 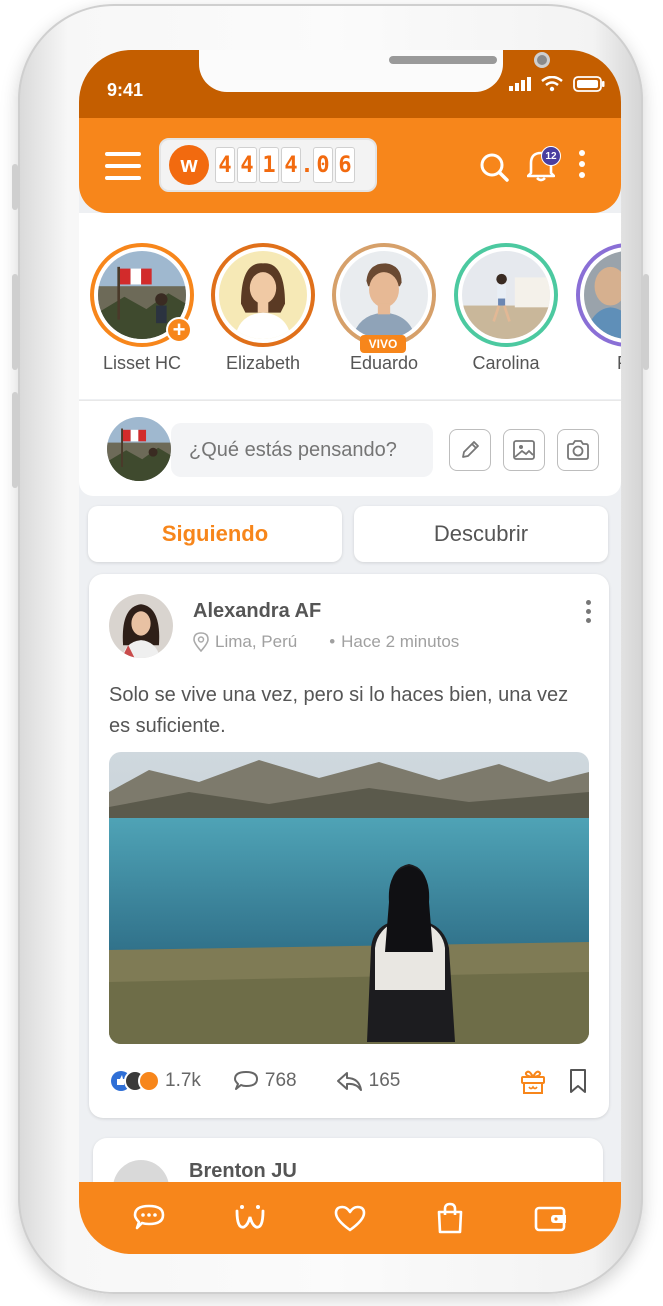 What do you see at coordinates (494, 167) in the screenshot?
I see `search-icon` at bounding box center [494, 167].